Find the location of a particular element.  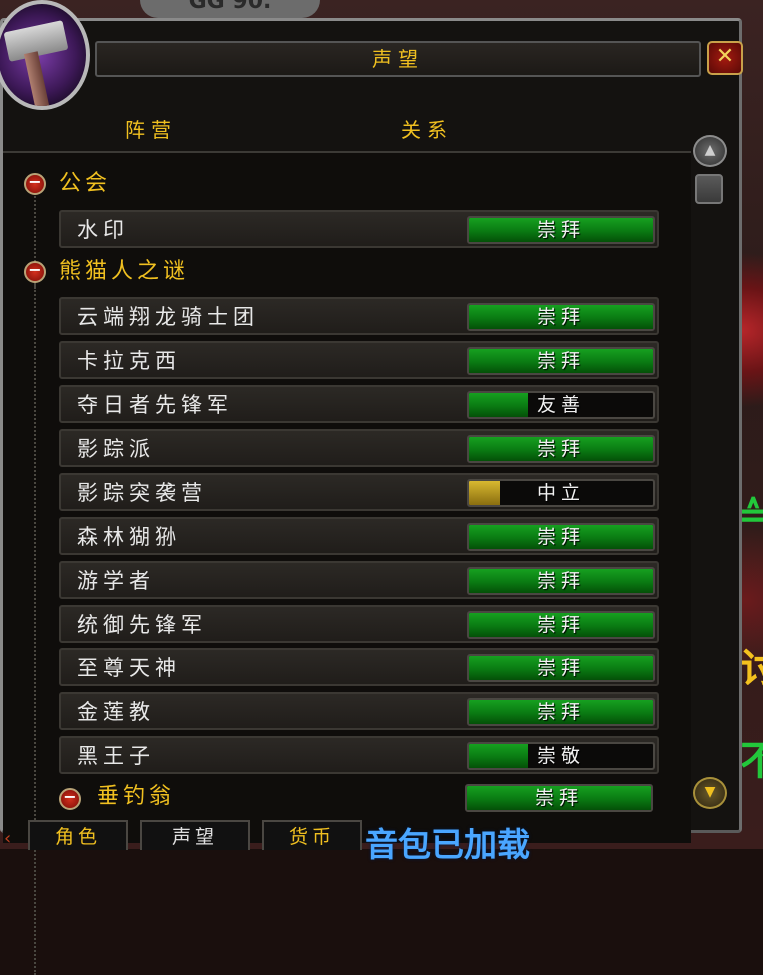

faction-row: 影踪派 崇拜 is located at coordinates (359, 448).